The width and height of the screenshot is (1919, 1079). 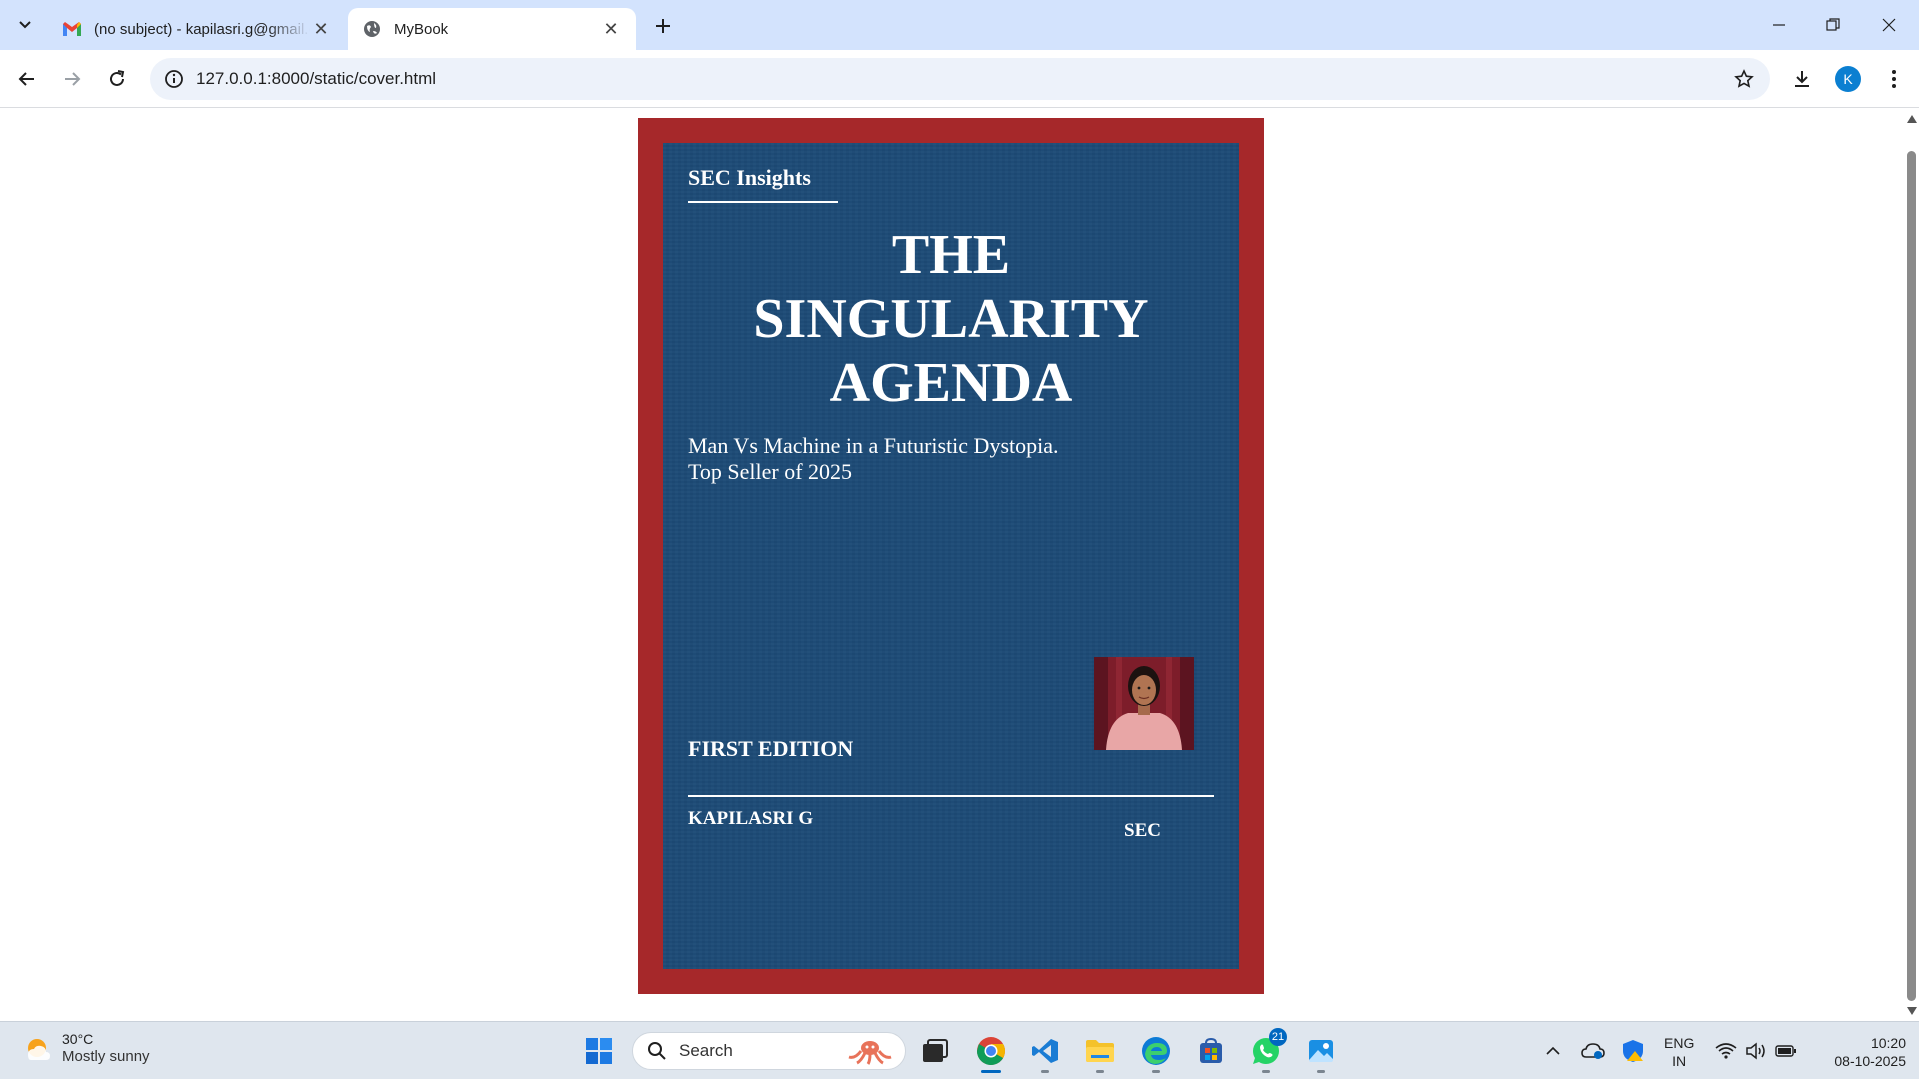 I want to click on clock-date: 08-10-2025, so click(x=1870, y=1061).